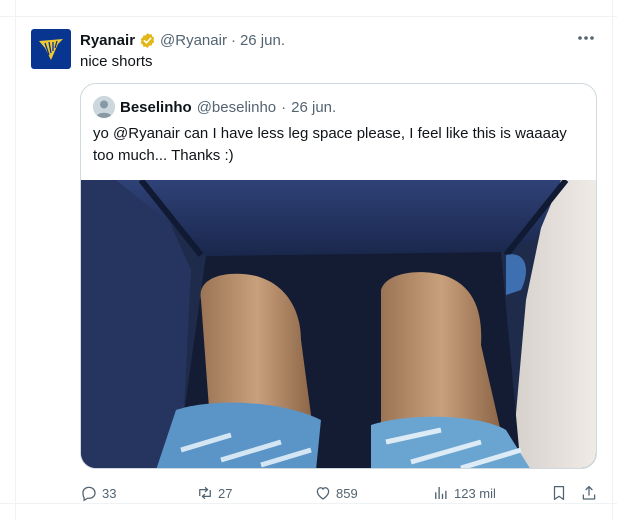 The height and width of the screenshot is (520, 617). Describe the element at coordinates (205, 493) in the screenshot. I see `repost-icon` at that location.